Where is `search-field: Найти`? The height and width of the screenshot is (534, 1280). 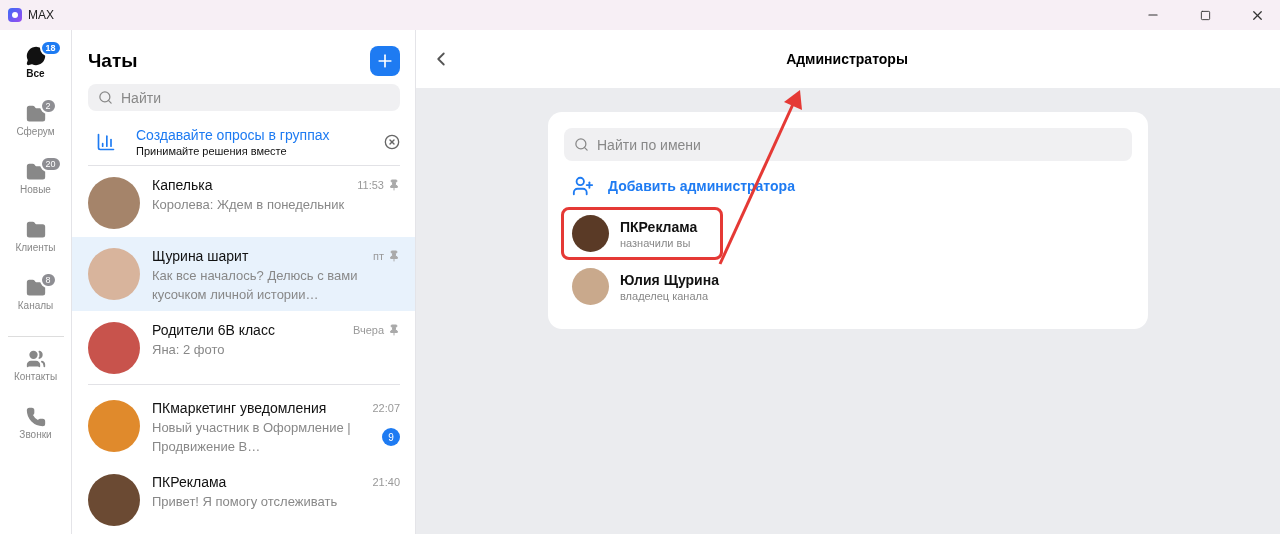
search-field: Найти is located at coordinates (244, 98).